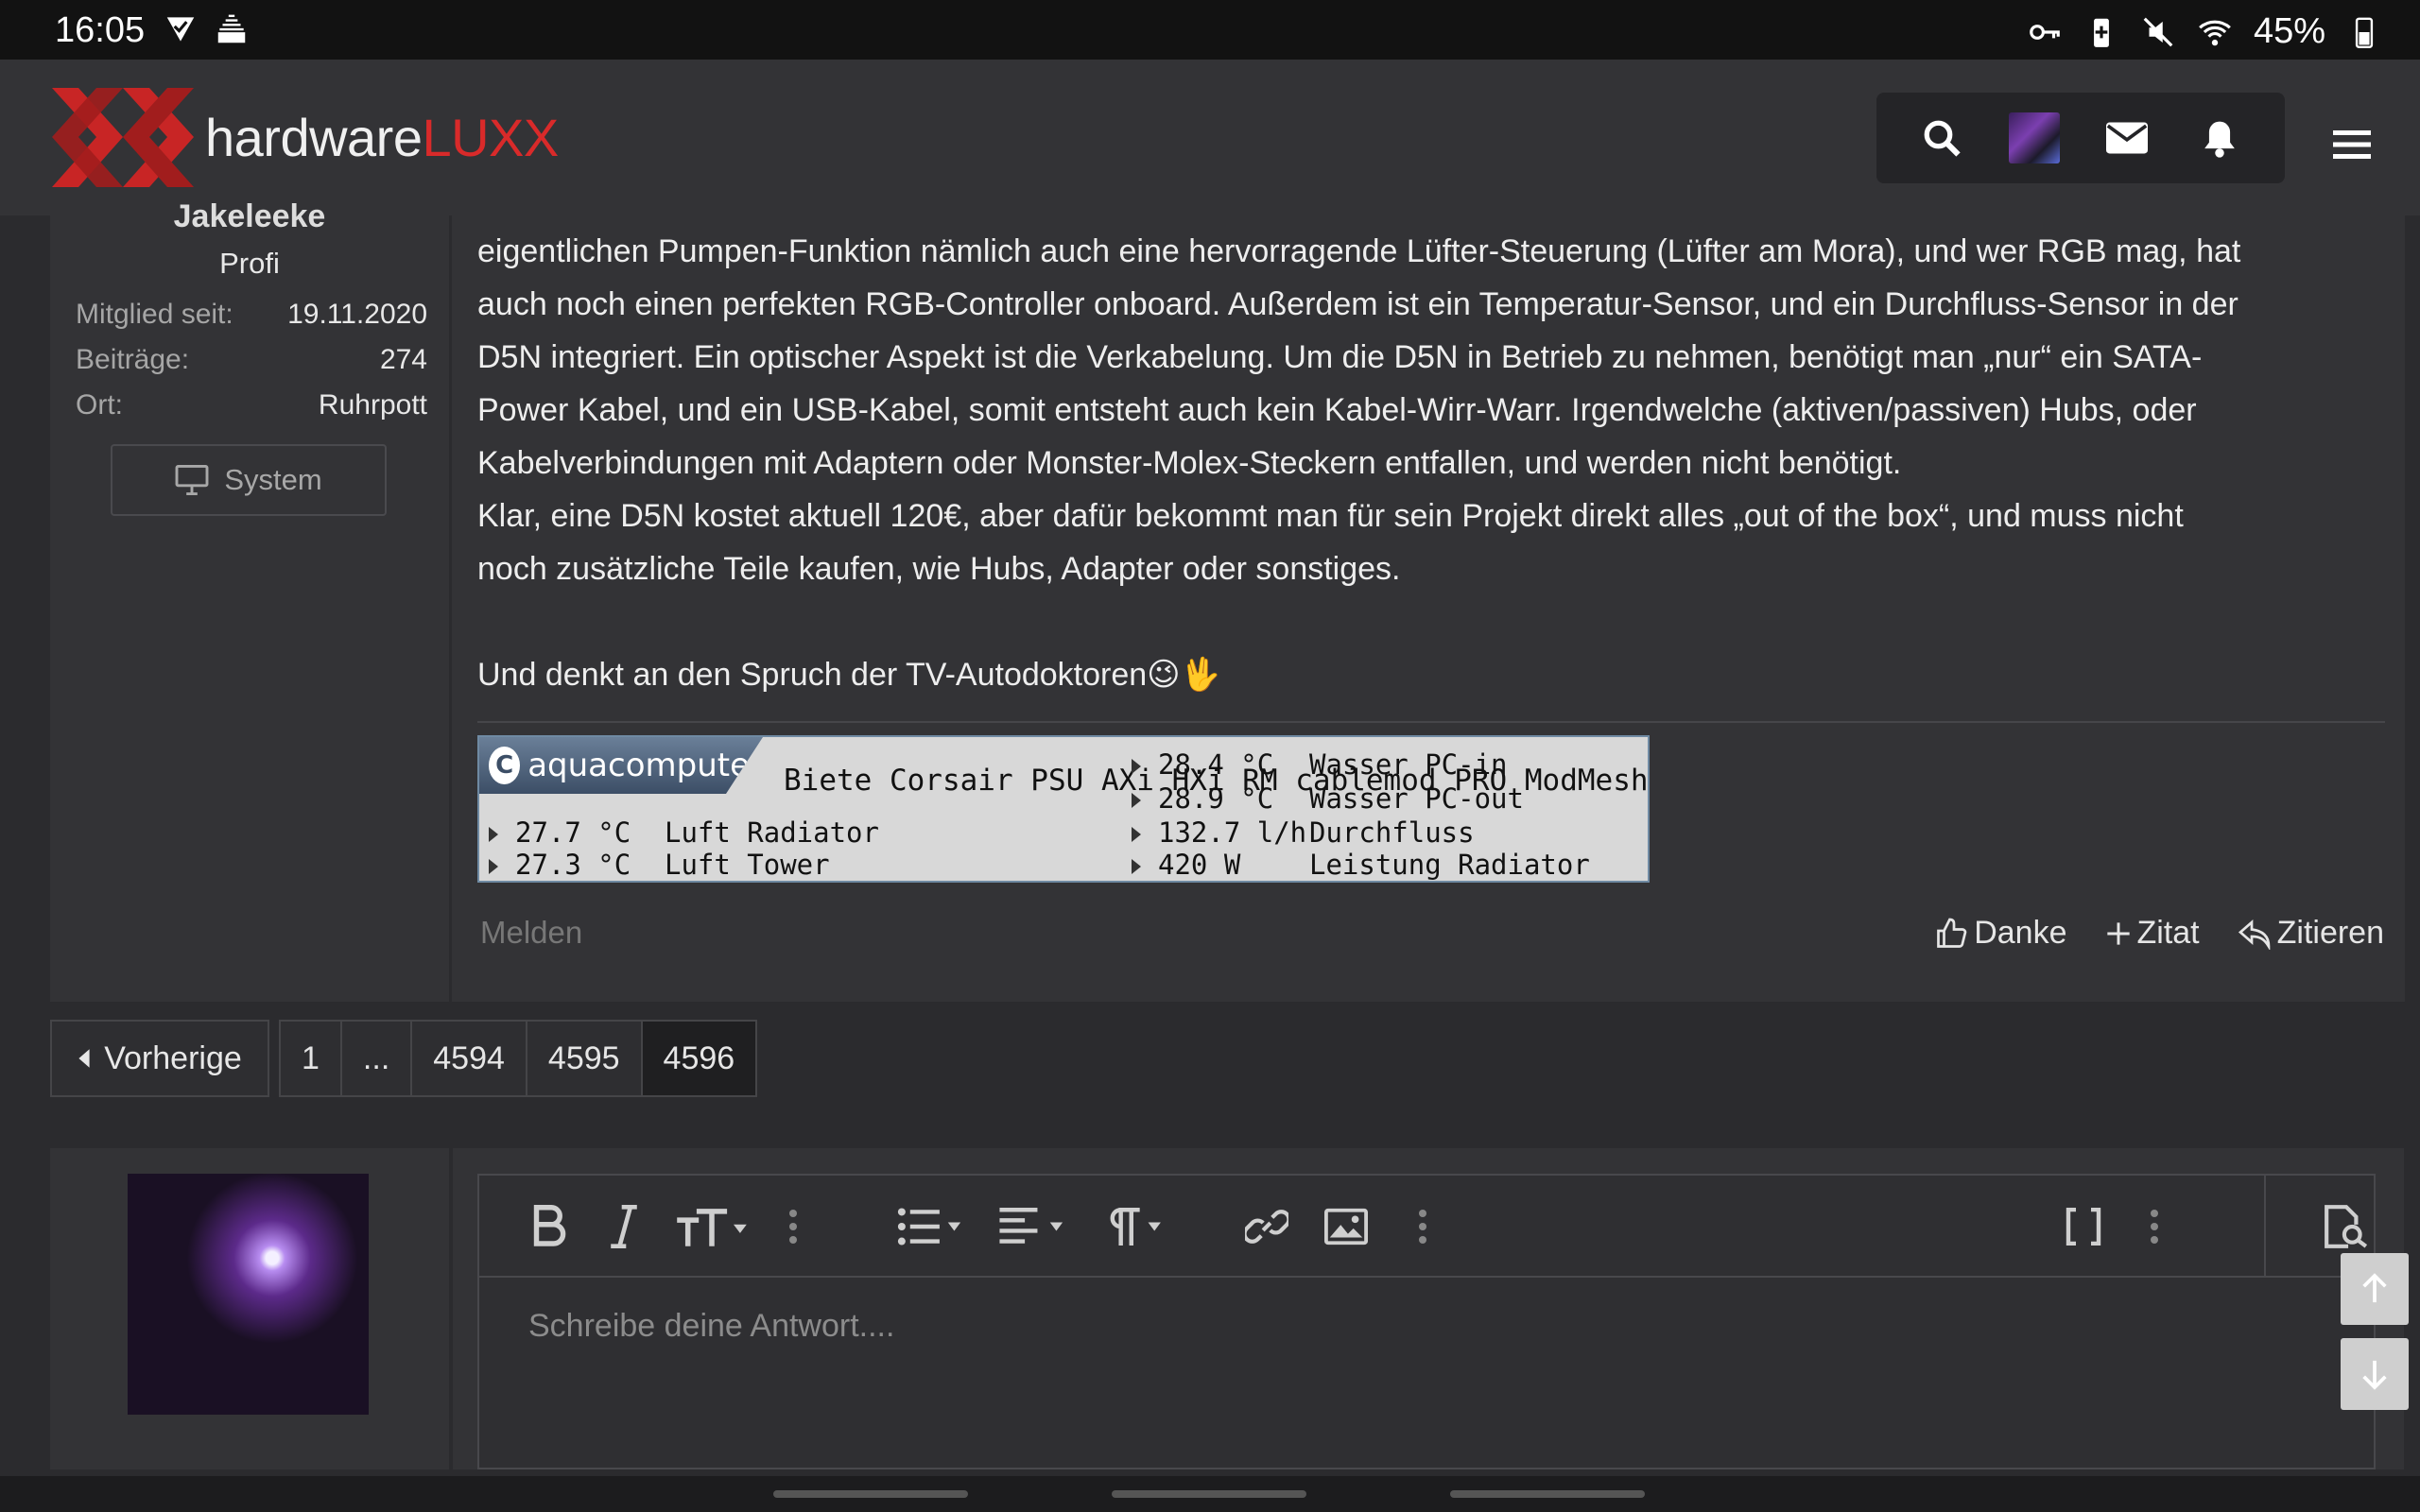  I want to click on sig-label: Wasser PC-in, so click(1409, 764).